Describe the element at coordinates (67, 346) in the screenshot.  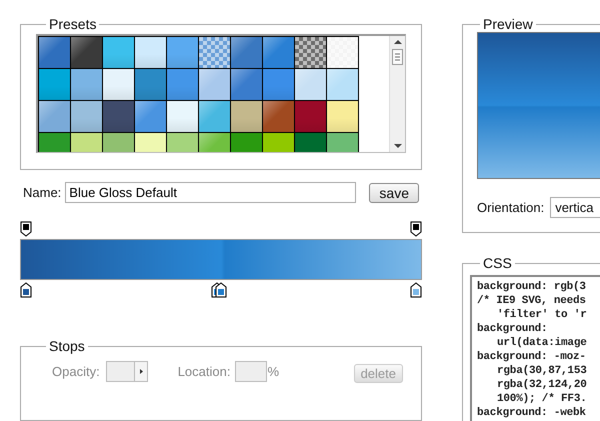
I see `panel-legend: Stops` at that location.